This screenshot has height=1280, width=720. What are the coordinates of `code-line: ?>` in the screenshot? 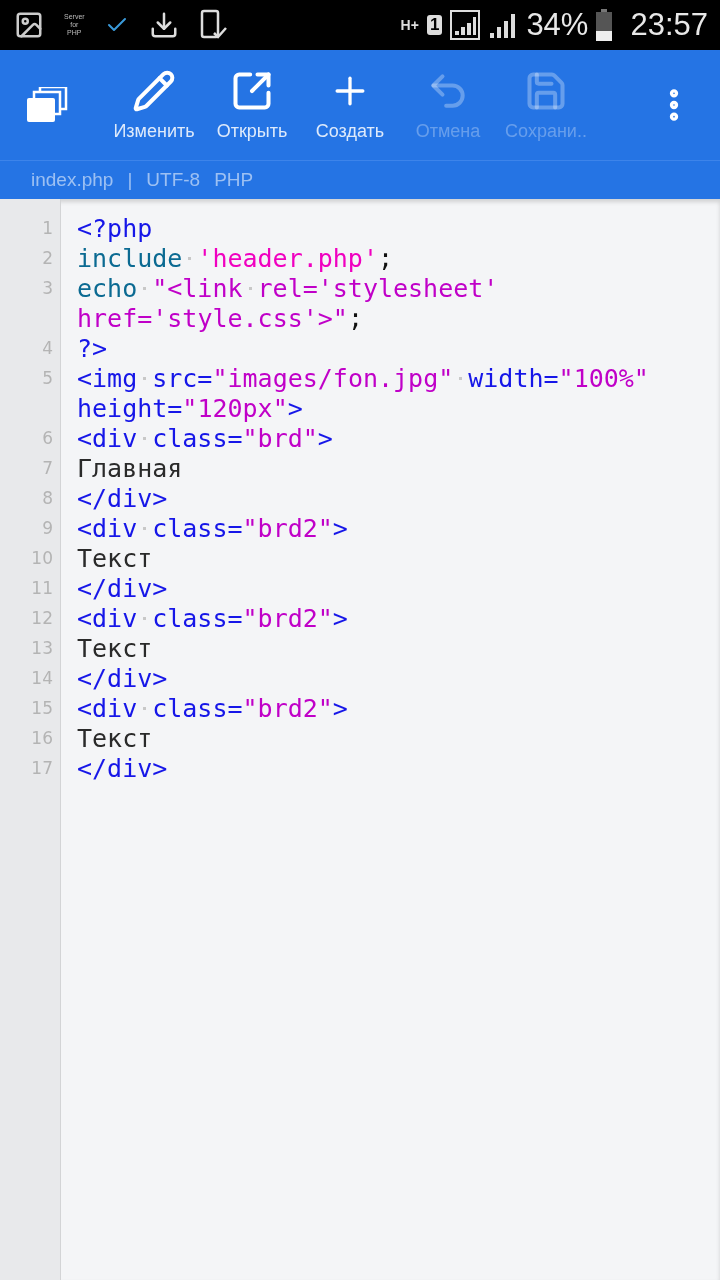 It's located at (92, 348).